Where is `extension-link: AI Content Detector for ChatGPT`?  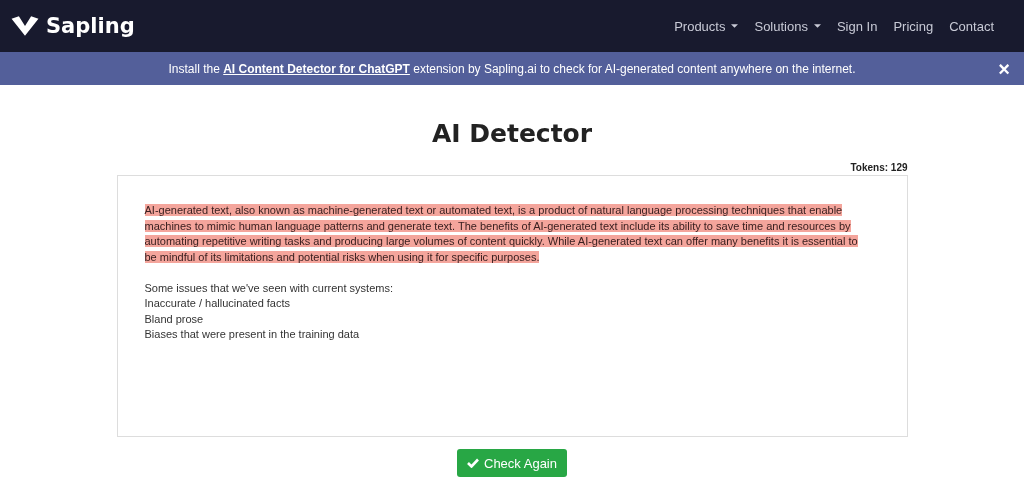
extension-link: AI Content Detector for ChatGPT is located at coordinates (316, 68).